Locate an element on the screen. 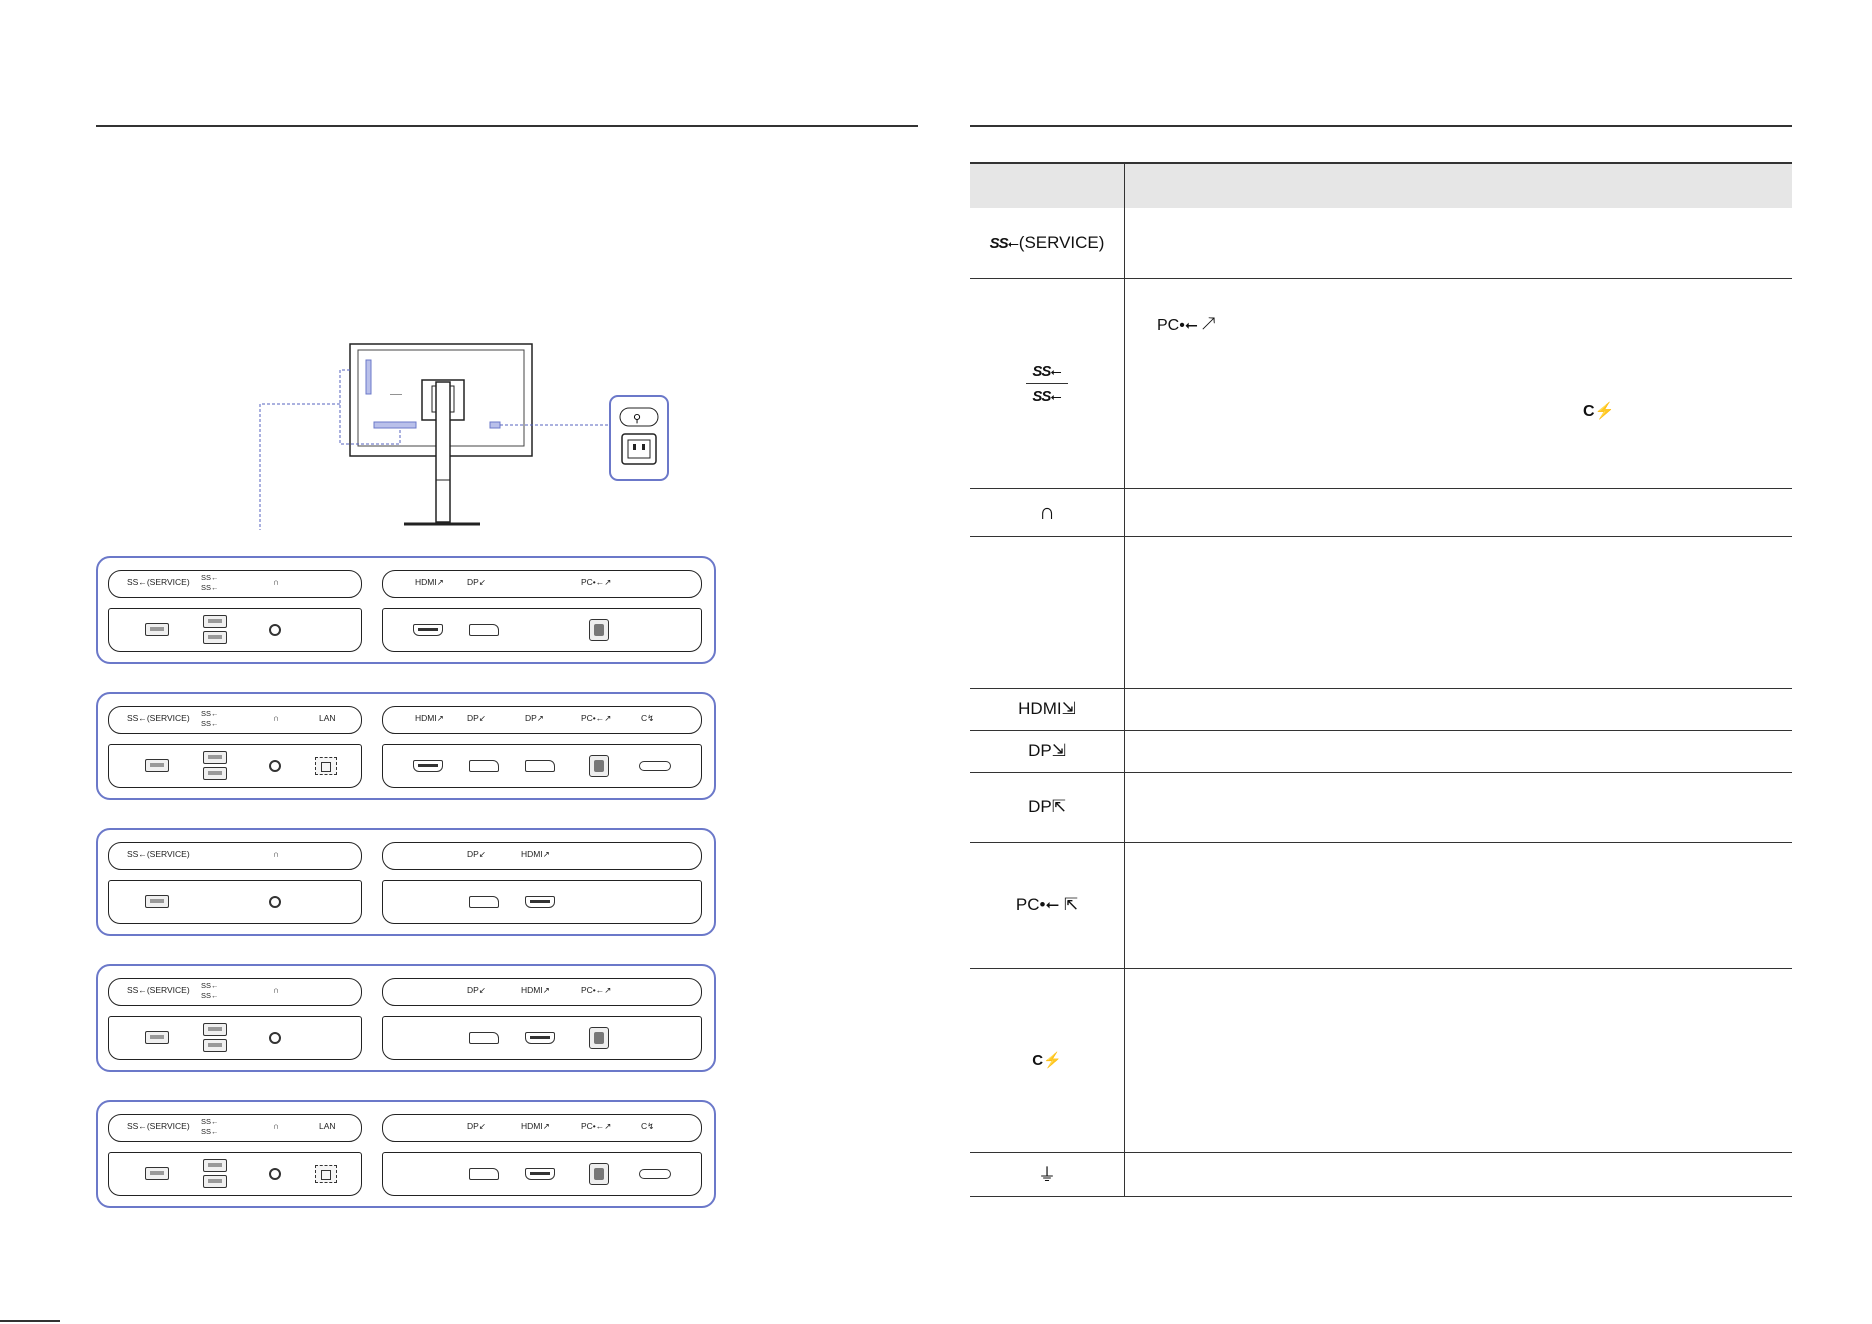 The height and width of the screenshot is (1324, 1872). label-bar-right: DP↙ HDMI↗ PC•←↗ is located at coordinates (542, 992).